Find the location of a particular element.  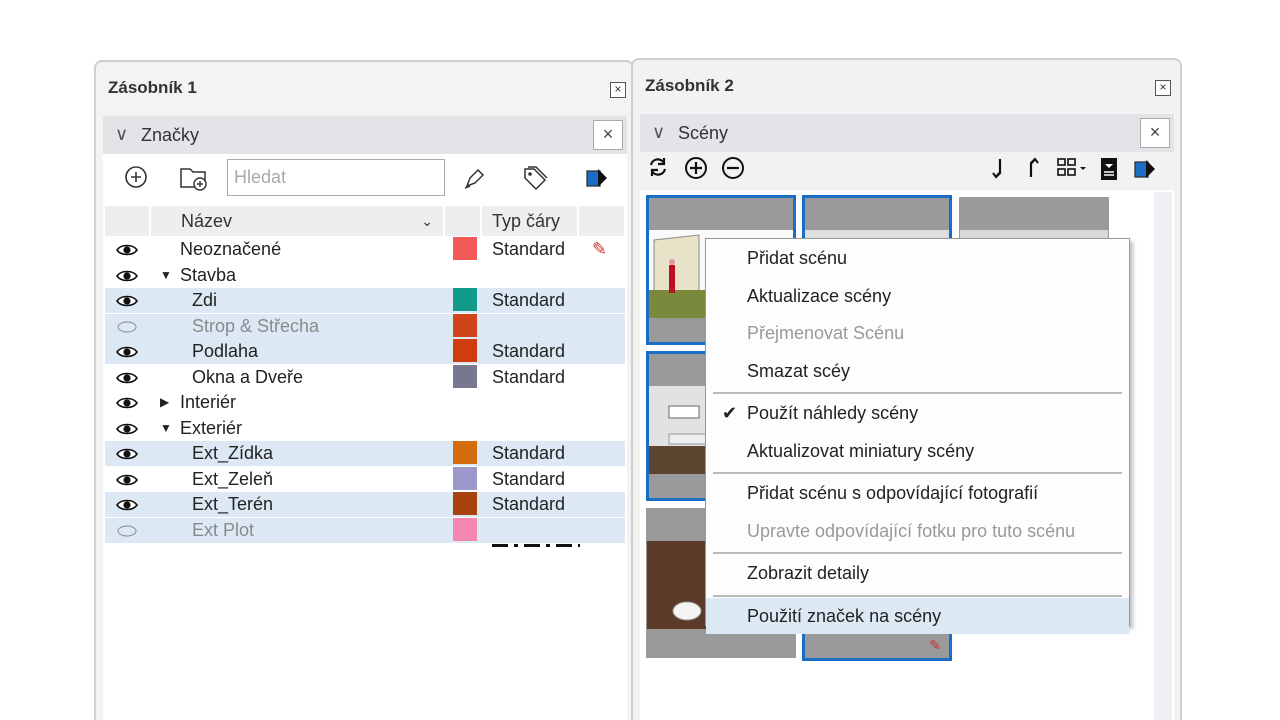

menu-item: Smazat scéy is located at coordinates (917, 371).